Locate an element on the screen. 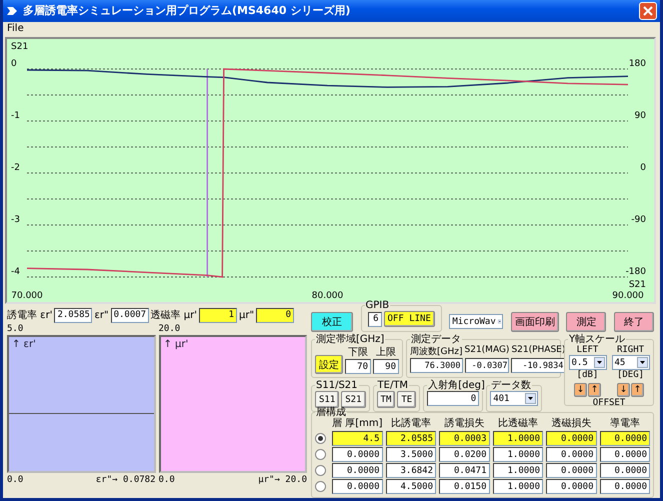 Image resolution: width=663 pixels, height=501 pixels. toggle-button: S21 is located at coordinates (353, 399).